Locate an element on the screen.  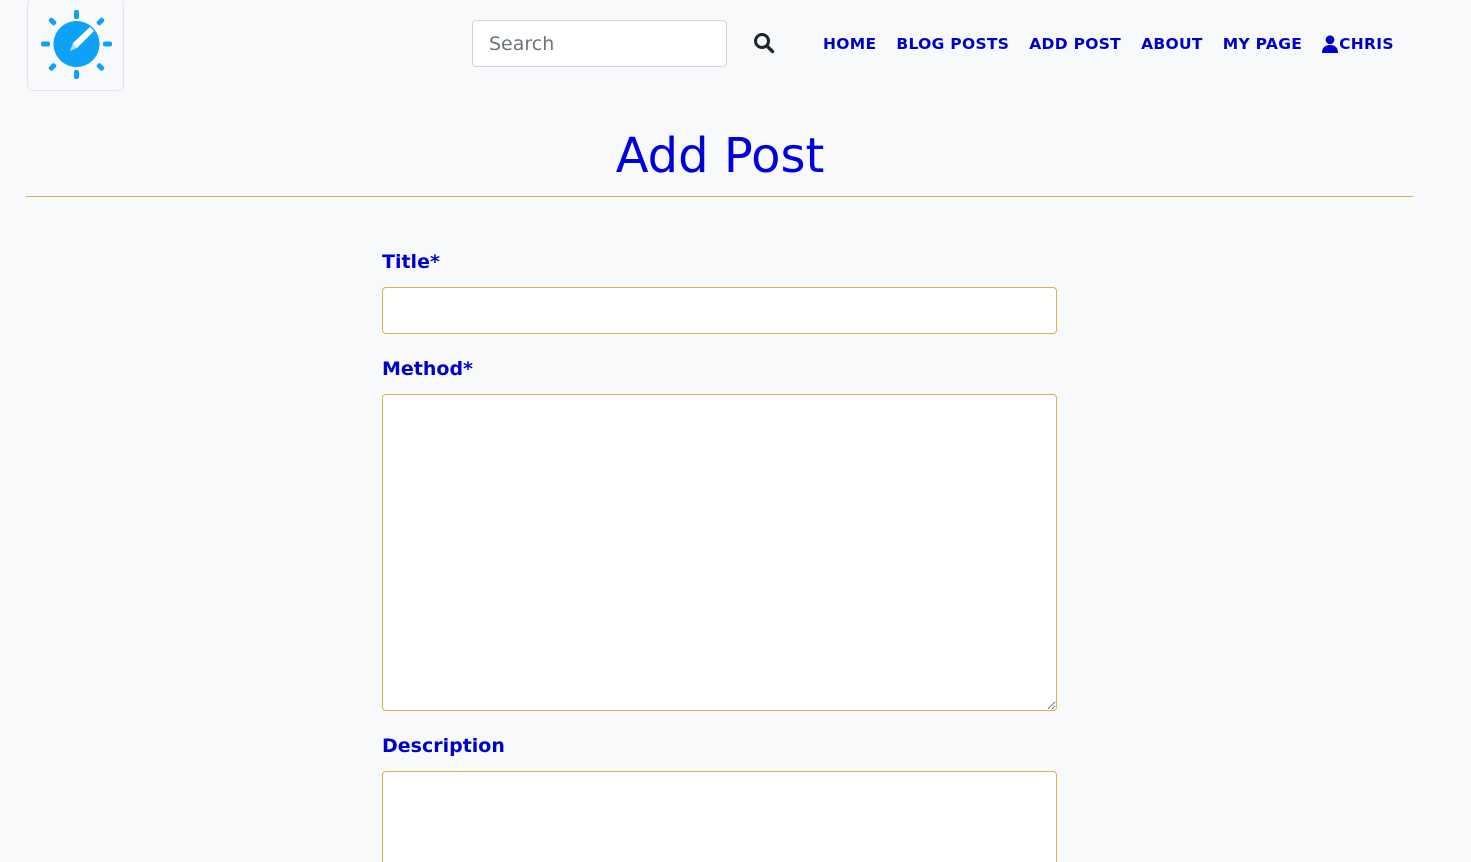
title-divider is located at coordinates (719, 196).